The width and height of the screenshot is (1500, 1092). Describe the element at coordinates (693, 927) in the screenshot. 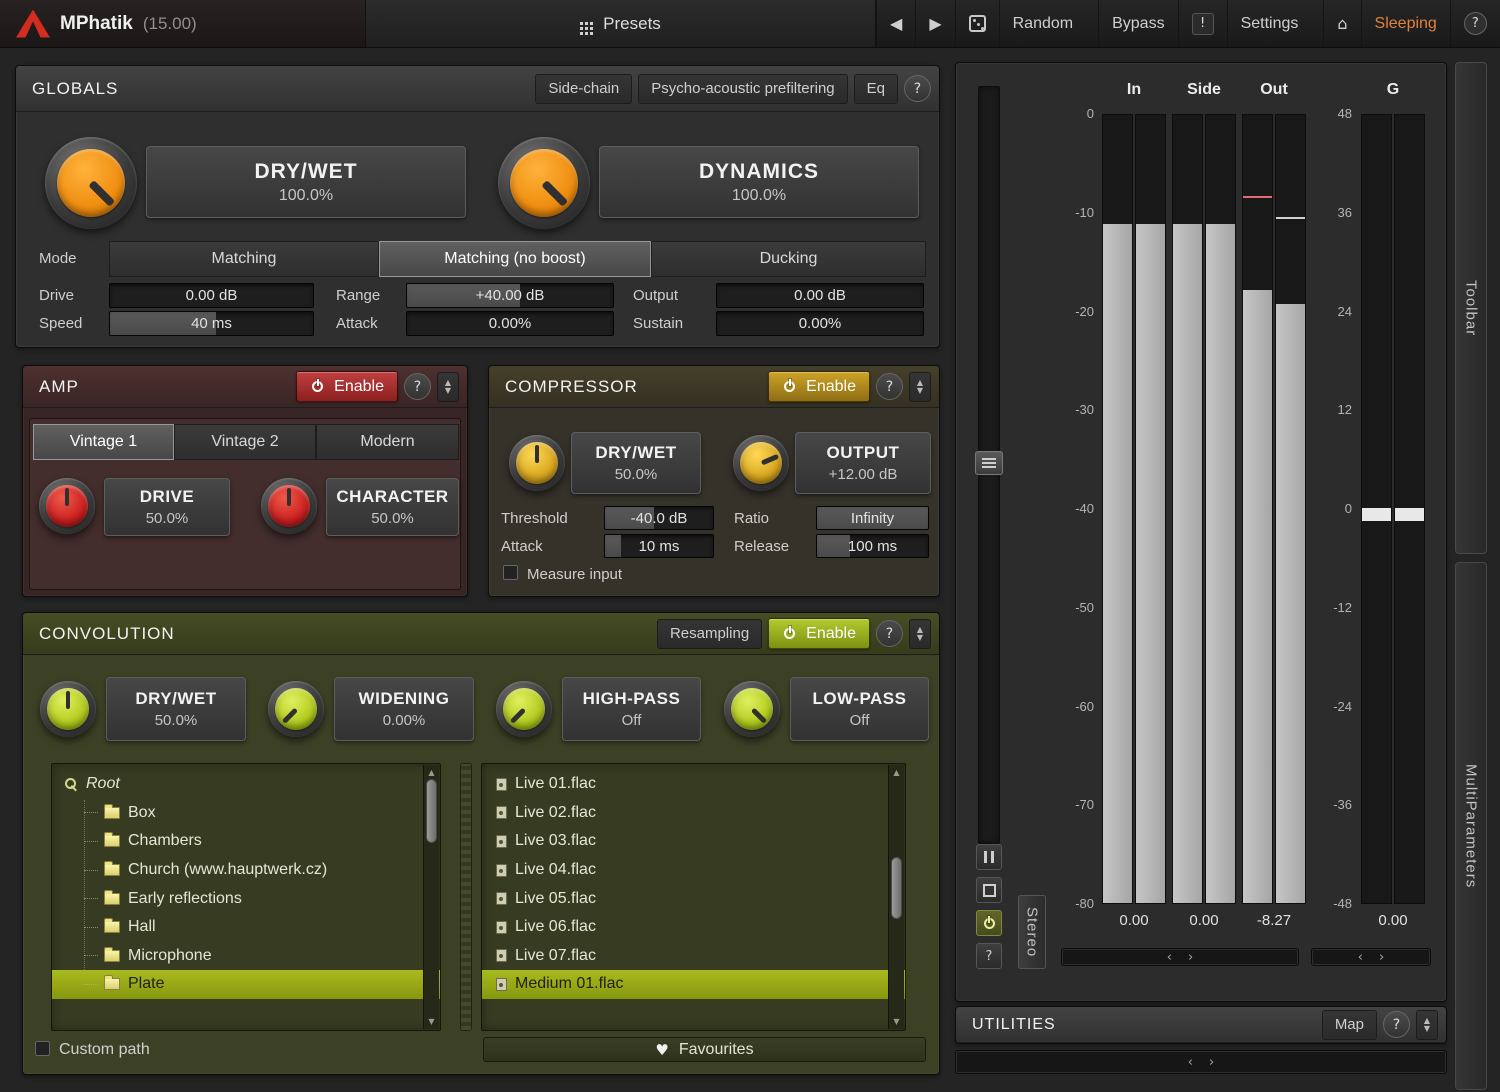

I see `file-item: Live 06.flac` at that location.